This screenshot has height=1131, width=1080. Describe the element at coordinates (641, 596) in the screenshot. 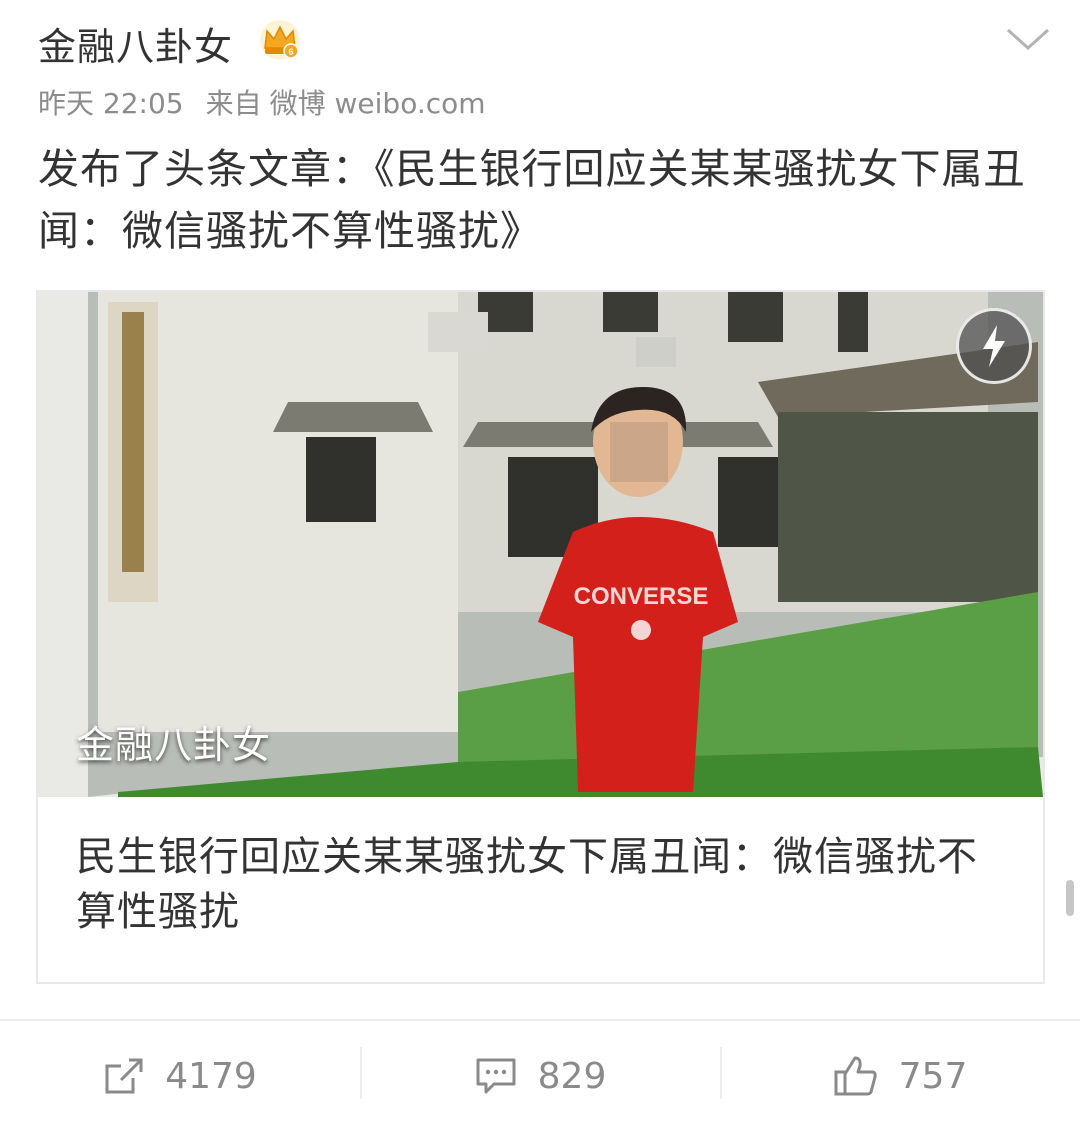

I see `shirt-logo-text: CONVERSE` at that location.